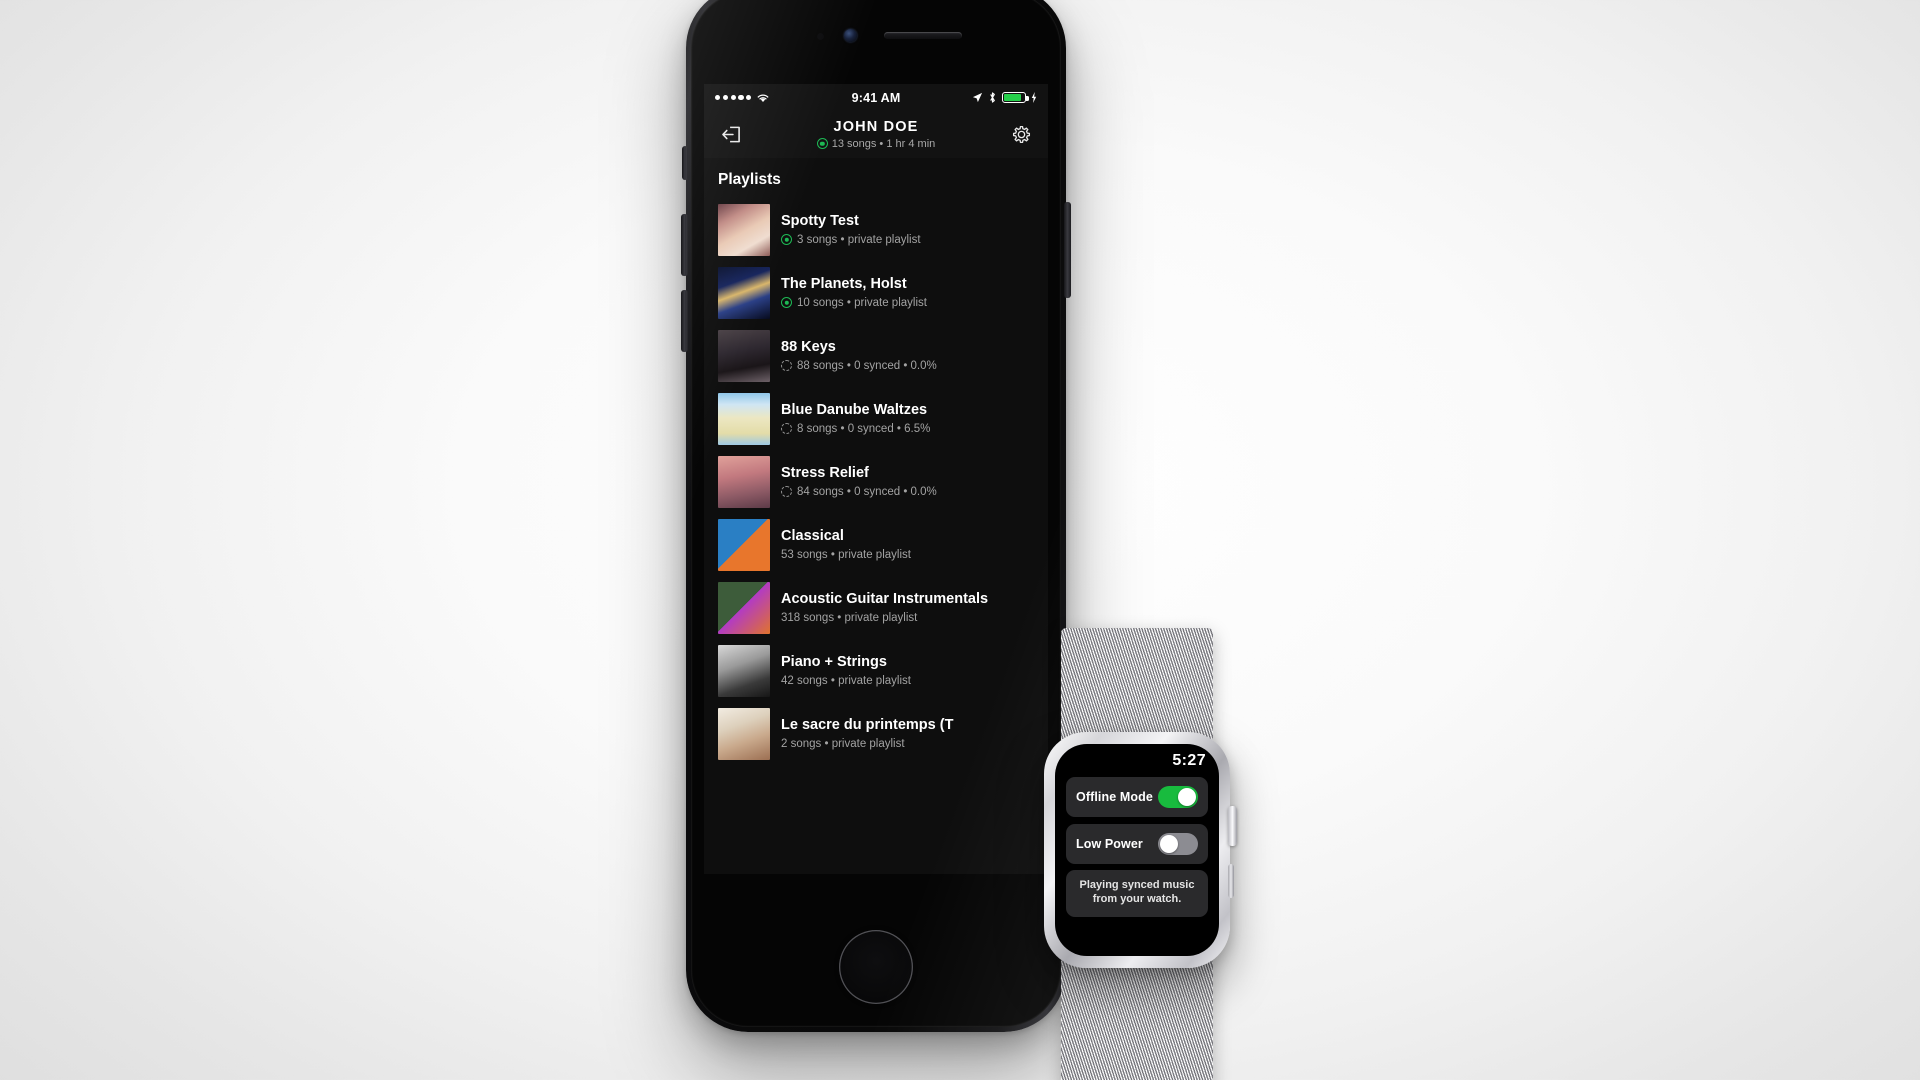  What do you see at coordinates (825, 473) in the screenshot?
I see `playlist-title: Stress Relief` at bounding box center [825, 473].